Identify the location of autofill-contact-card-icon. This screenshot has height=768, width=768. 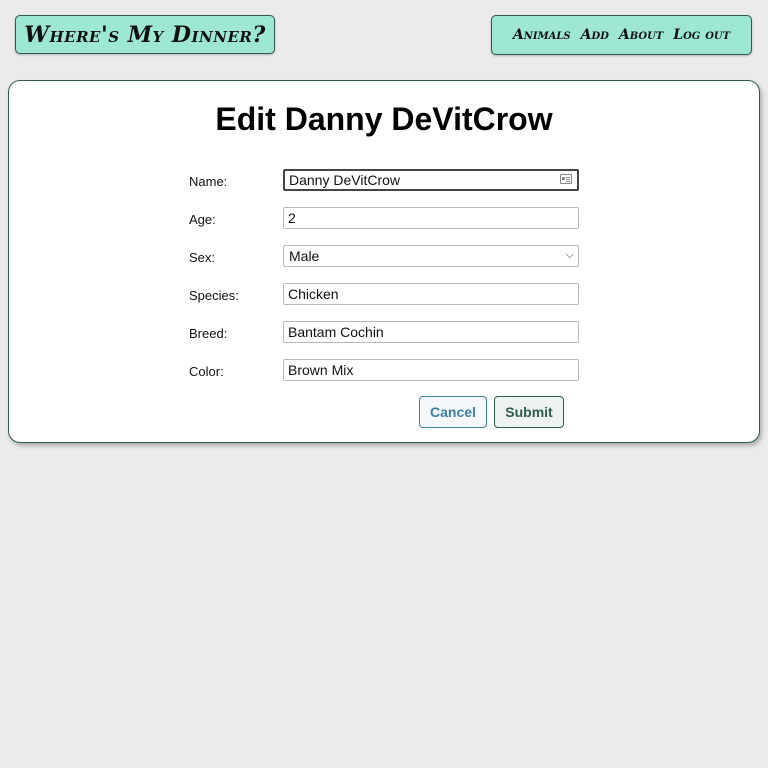
(566, 179).